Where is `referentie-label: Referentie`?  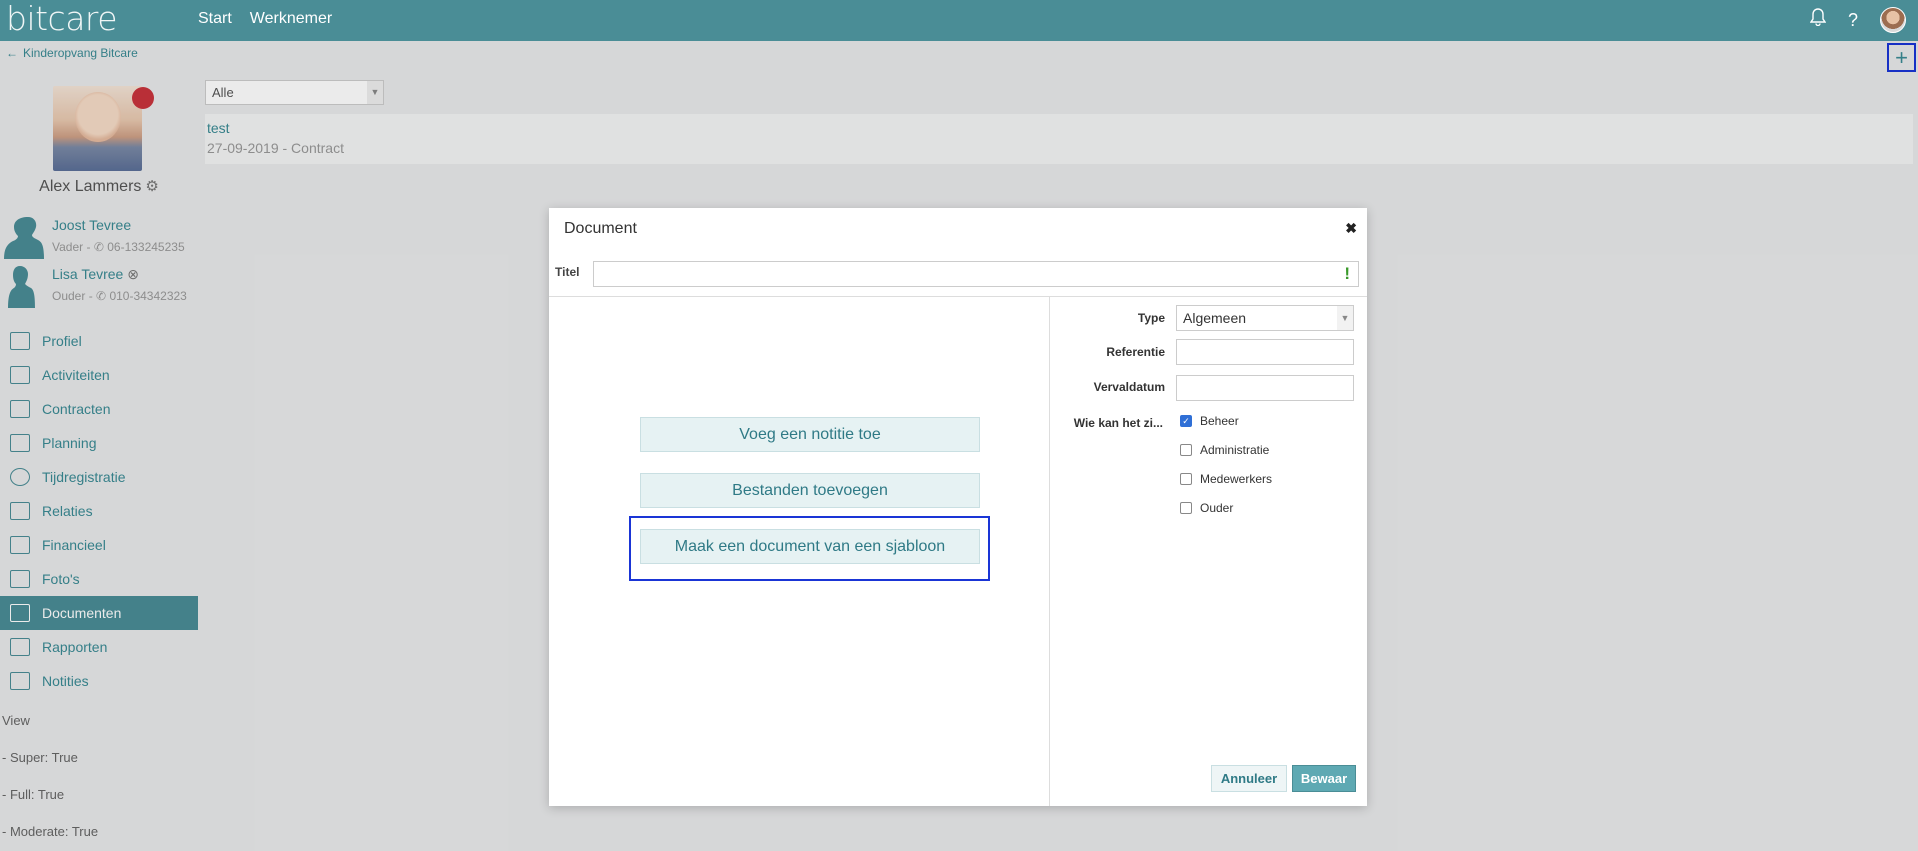
referentie-label: Referentie is located at coordinates (1135, 352).